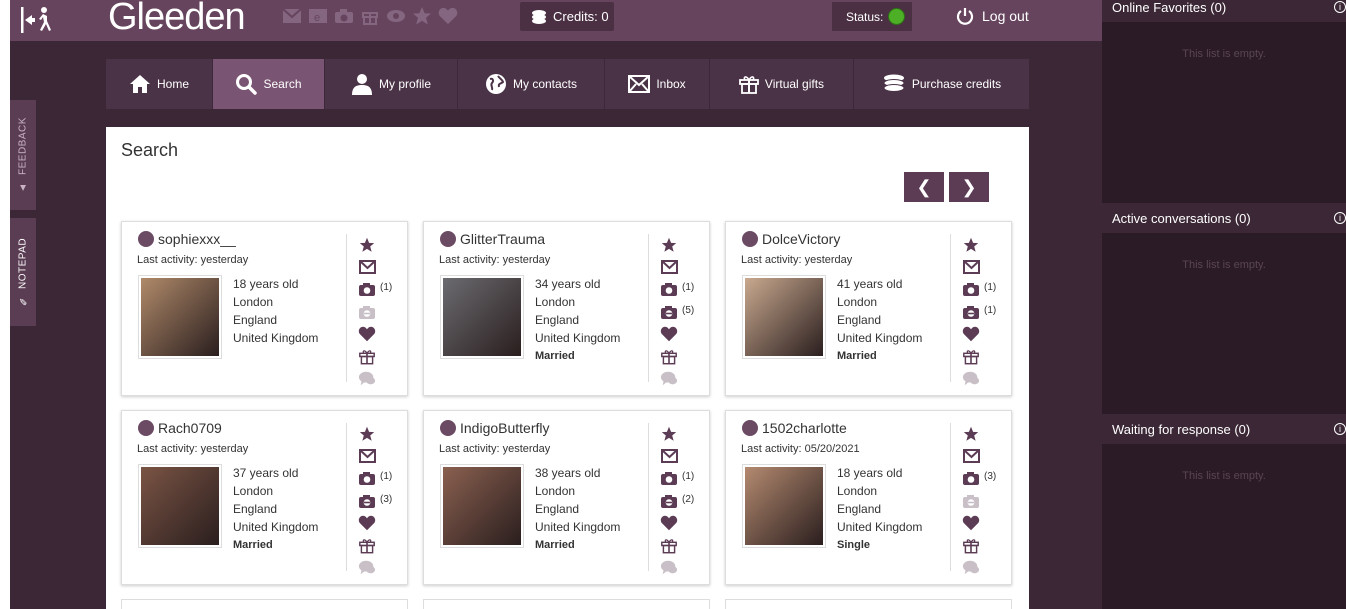  What do you see at coordinates (318, 16) in the screenshot?
I see `ecard-icon: e` at bounding box center [318, 16].